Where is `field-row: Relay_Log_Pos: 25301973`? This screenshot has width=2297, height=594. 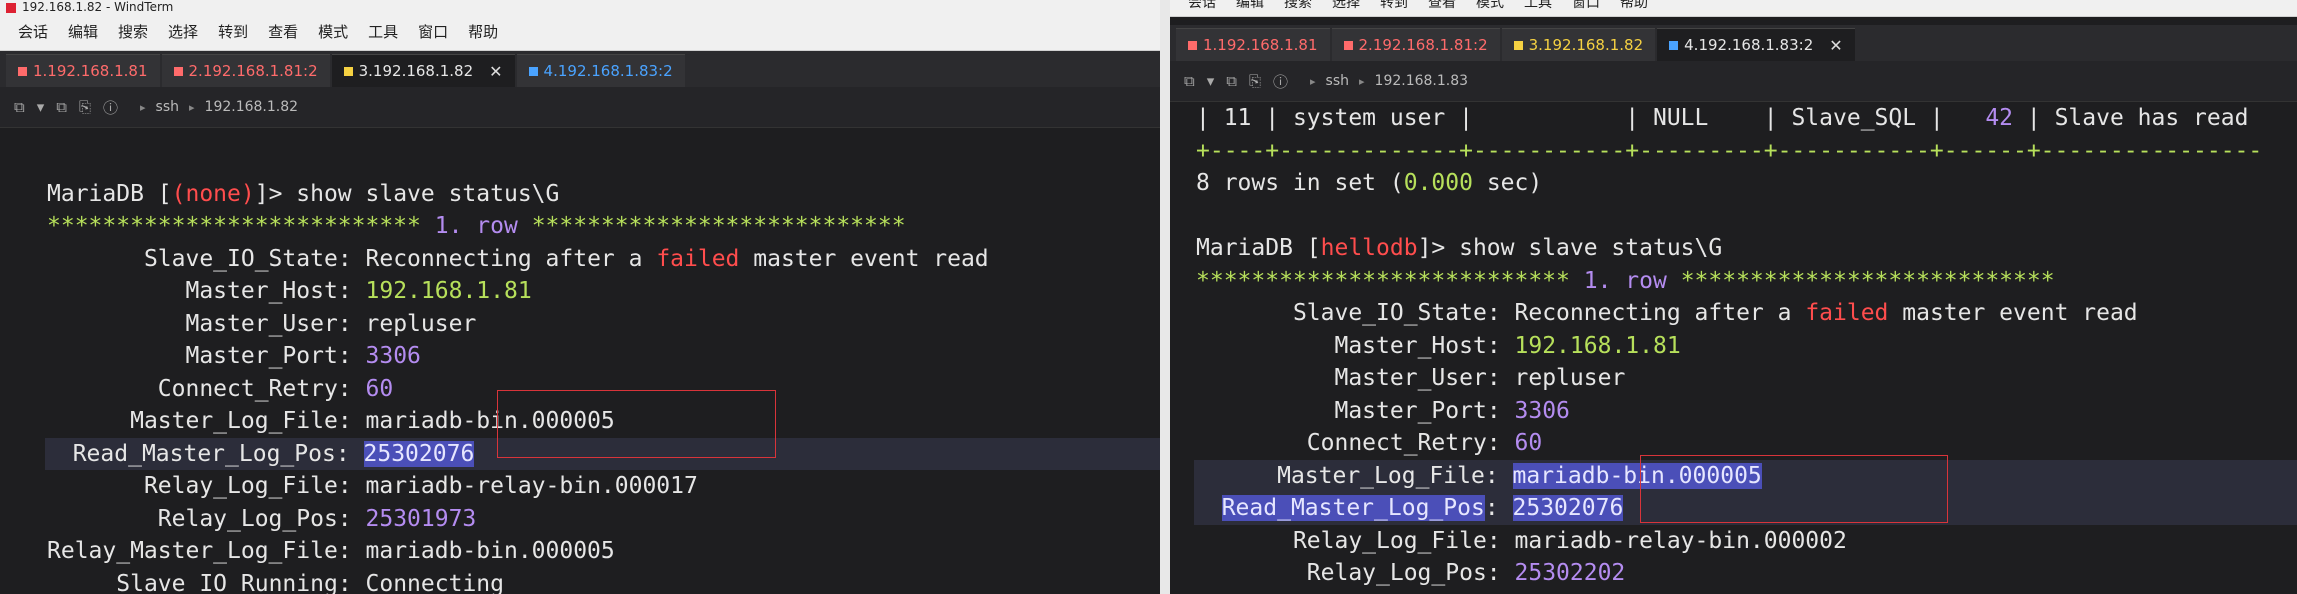
field-row: Relay_Log_Pos: 25301973 is located at coordinates (603, 519).